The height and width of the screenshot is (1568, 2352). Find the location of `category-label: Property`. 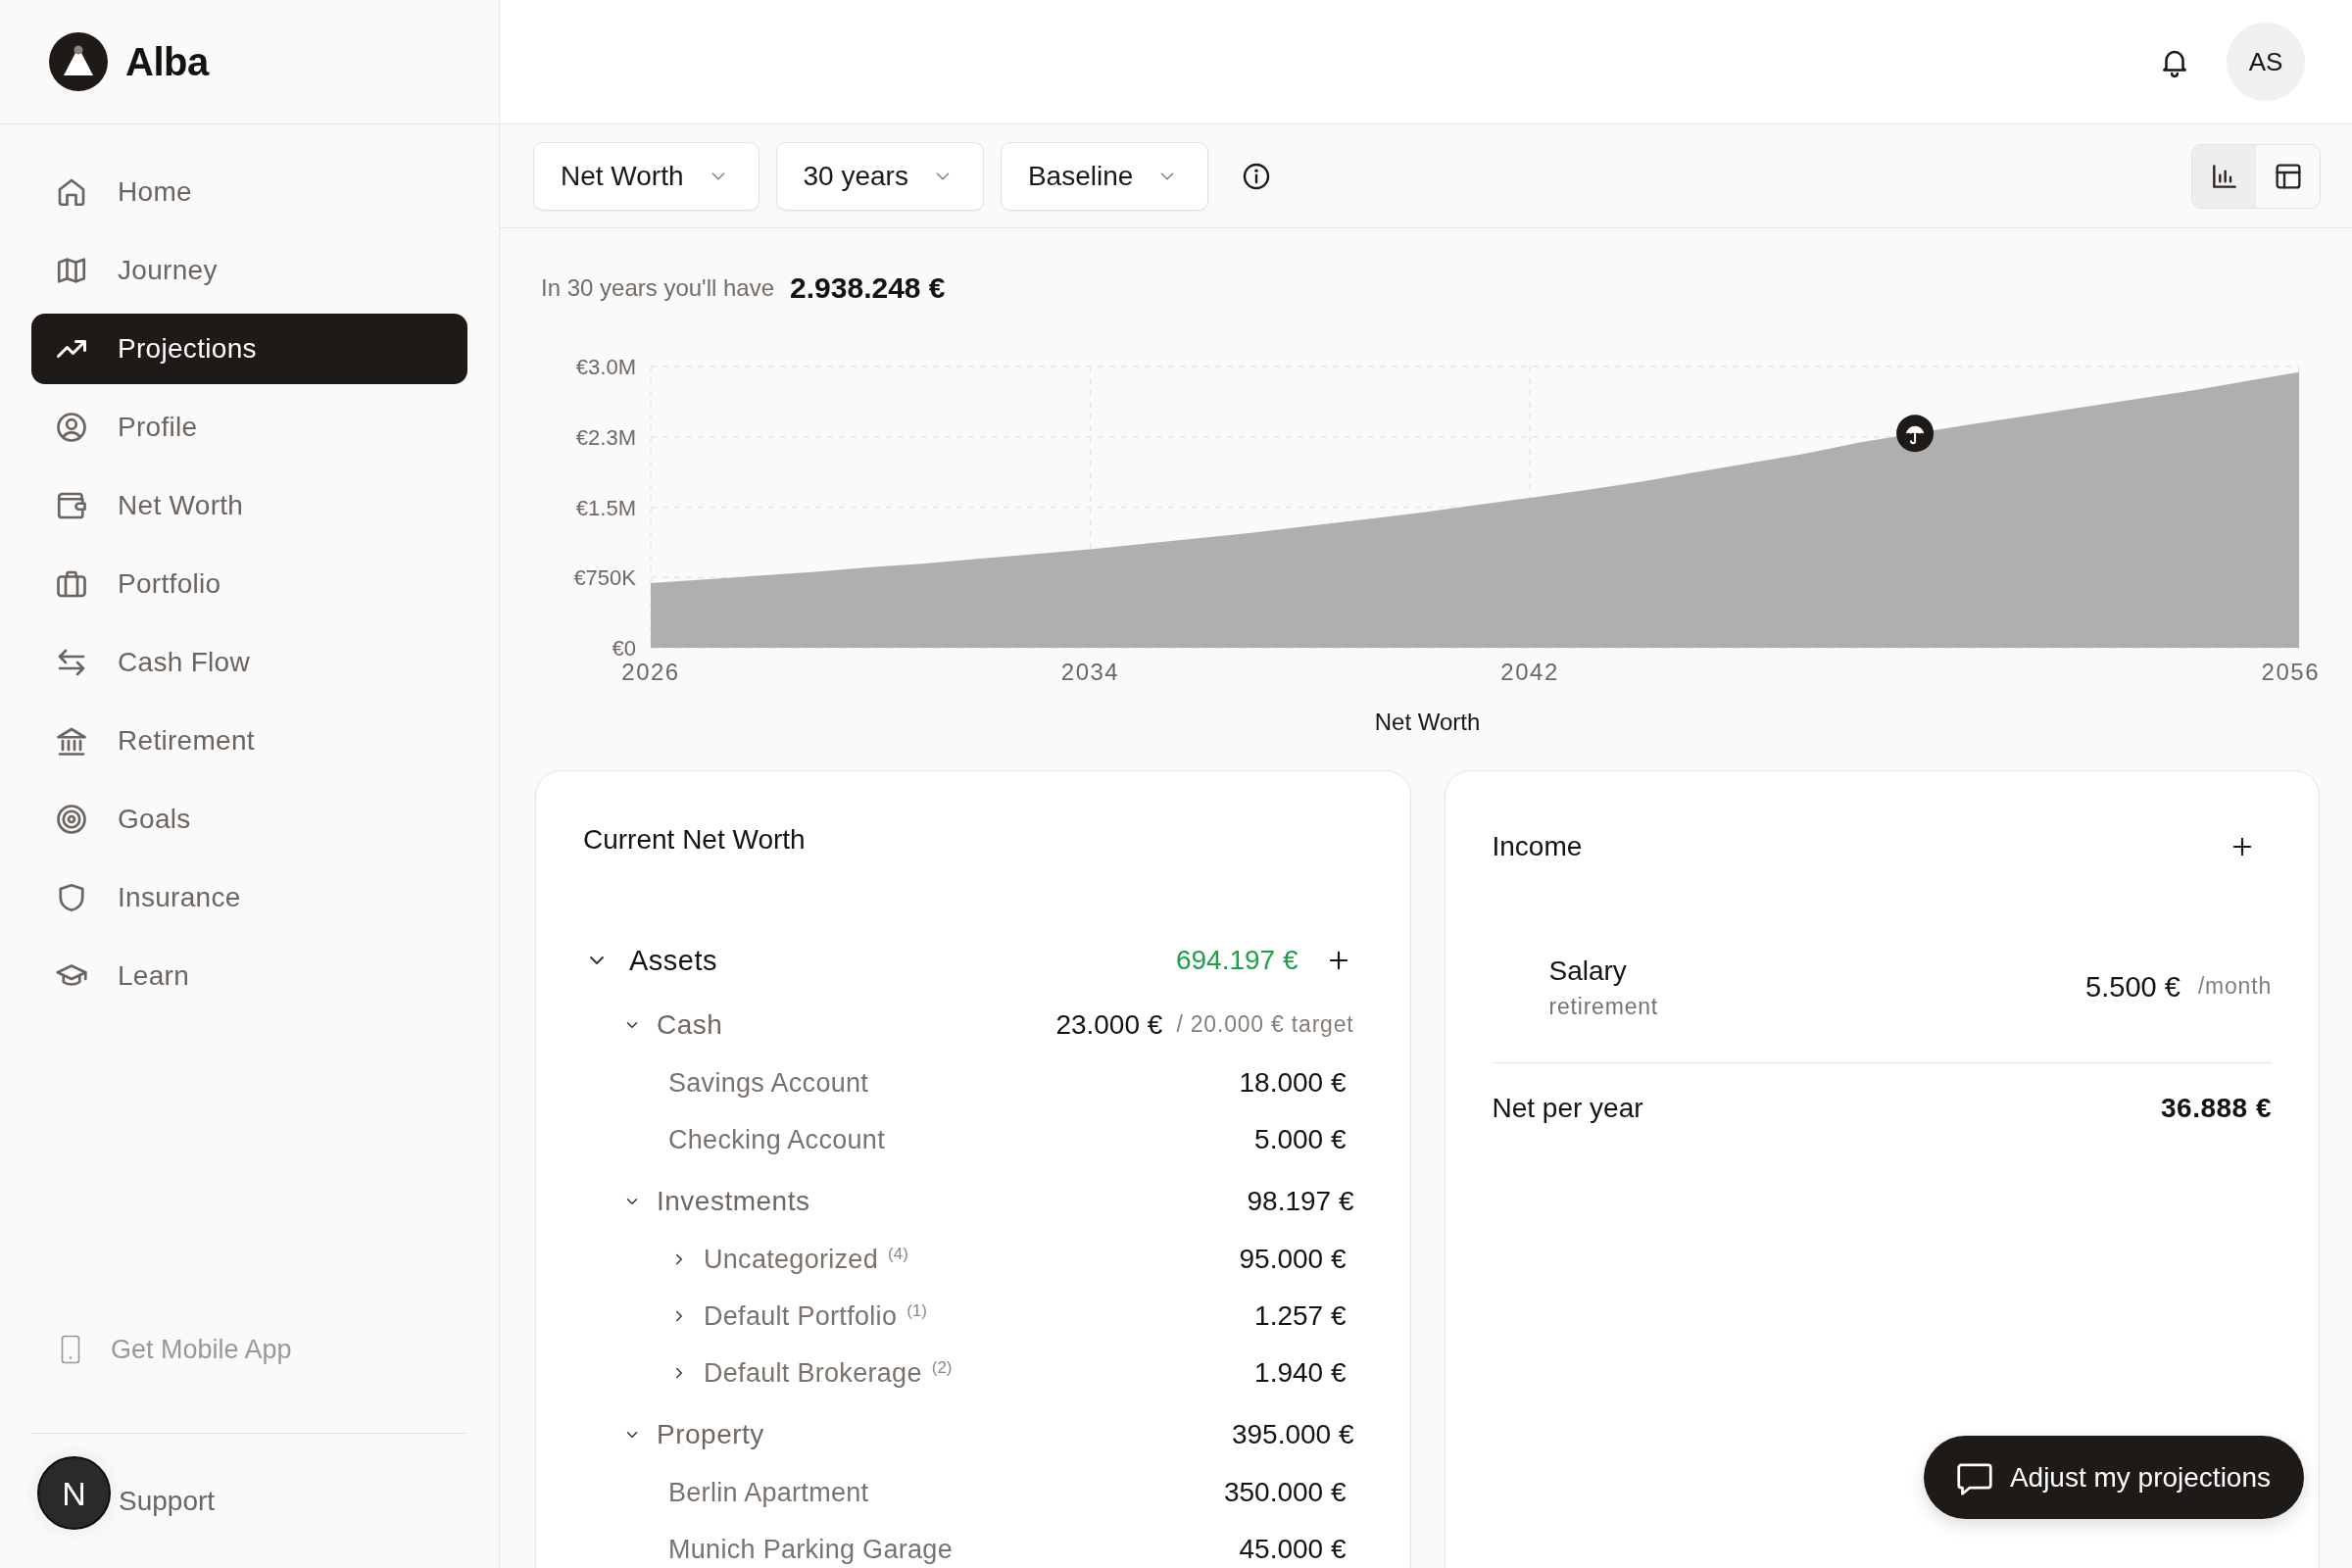

category-label: Property is located at coordinates (710, 1434).